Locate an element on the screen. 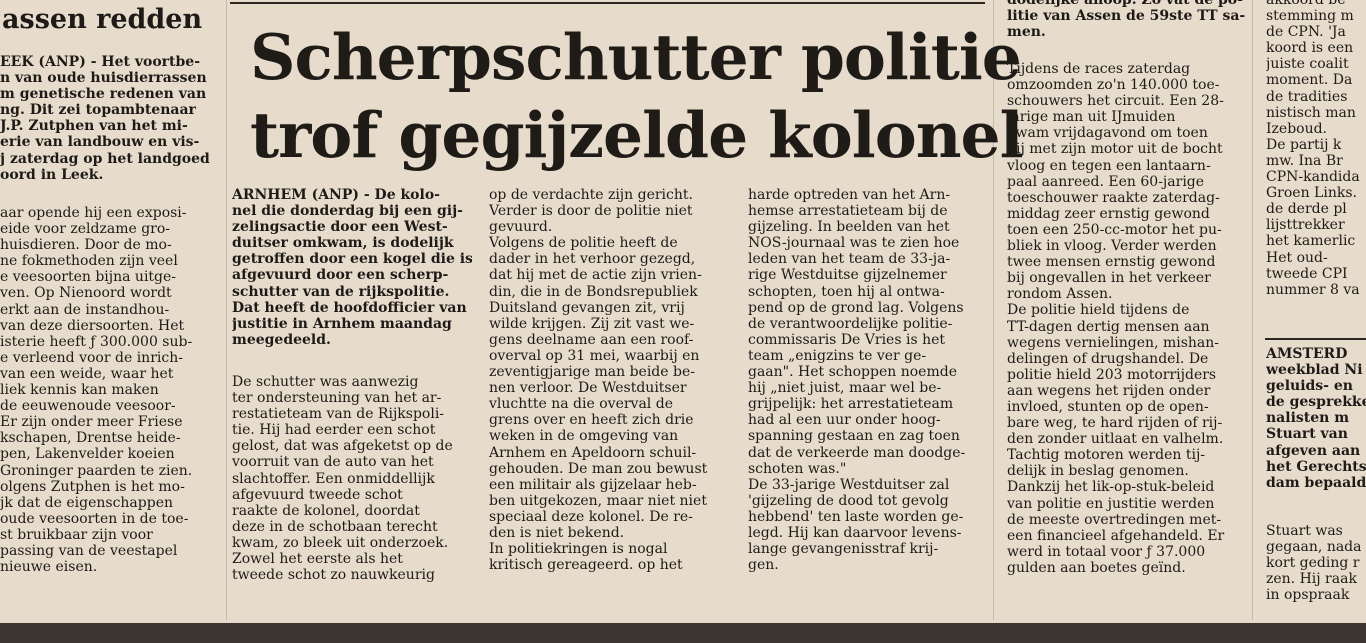  body-line: ven. Op Nienoord wordt is located at coordinates (86, 293).